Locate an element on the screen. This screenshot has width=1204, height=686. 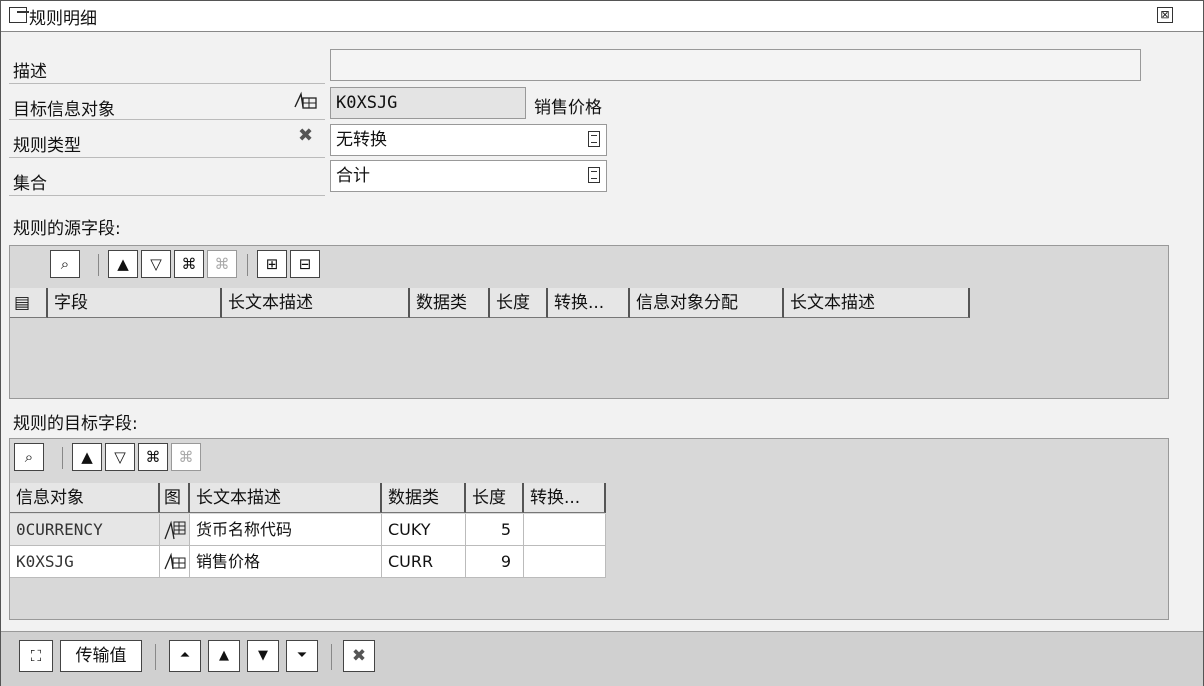
next-icon: ▼ is located at coordinates (263, 656).